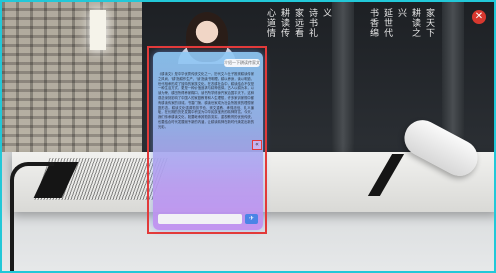 Image resolution: width=496 pixels, height=273 pixels. I want to click on calligraphy-column: 耕读传, so click(284, 23).